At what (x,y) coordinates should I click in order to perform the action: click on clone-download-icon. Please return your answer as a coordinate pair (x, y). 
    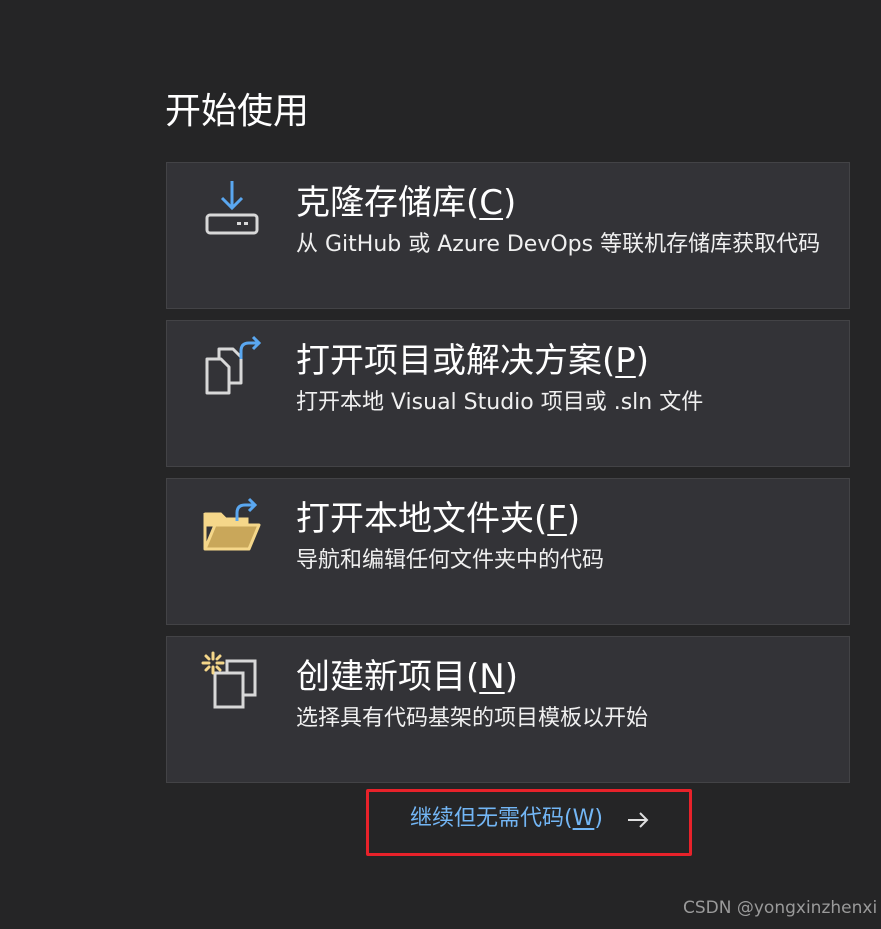
    Looking at the image, I should click on (232, 208).